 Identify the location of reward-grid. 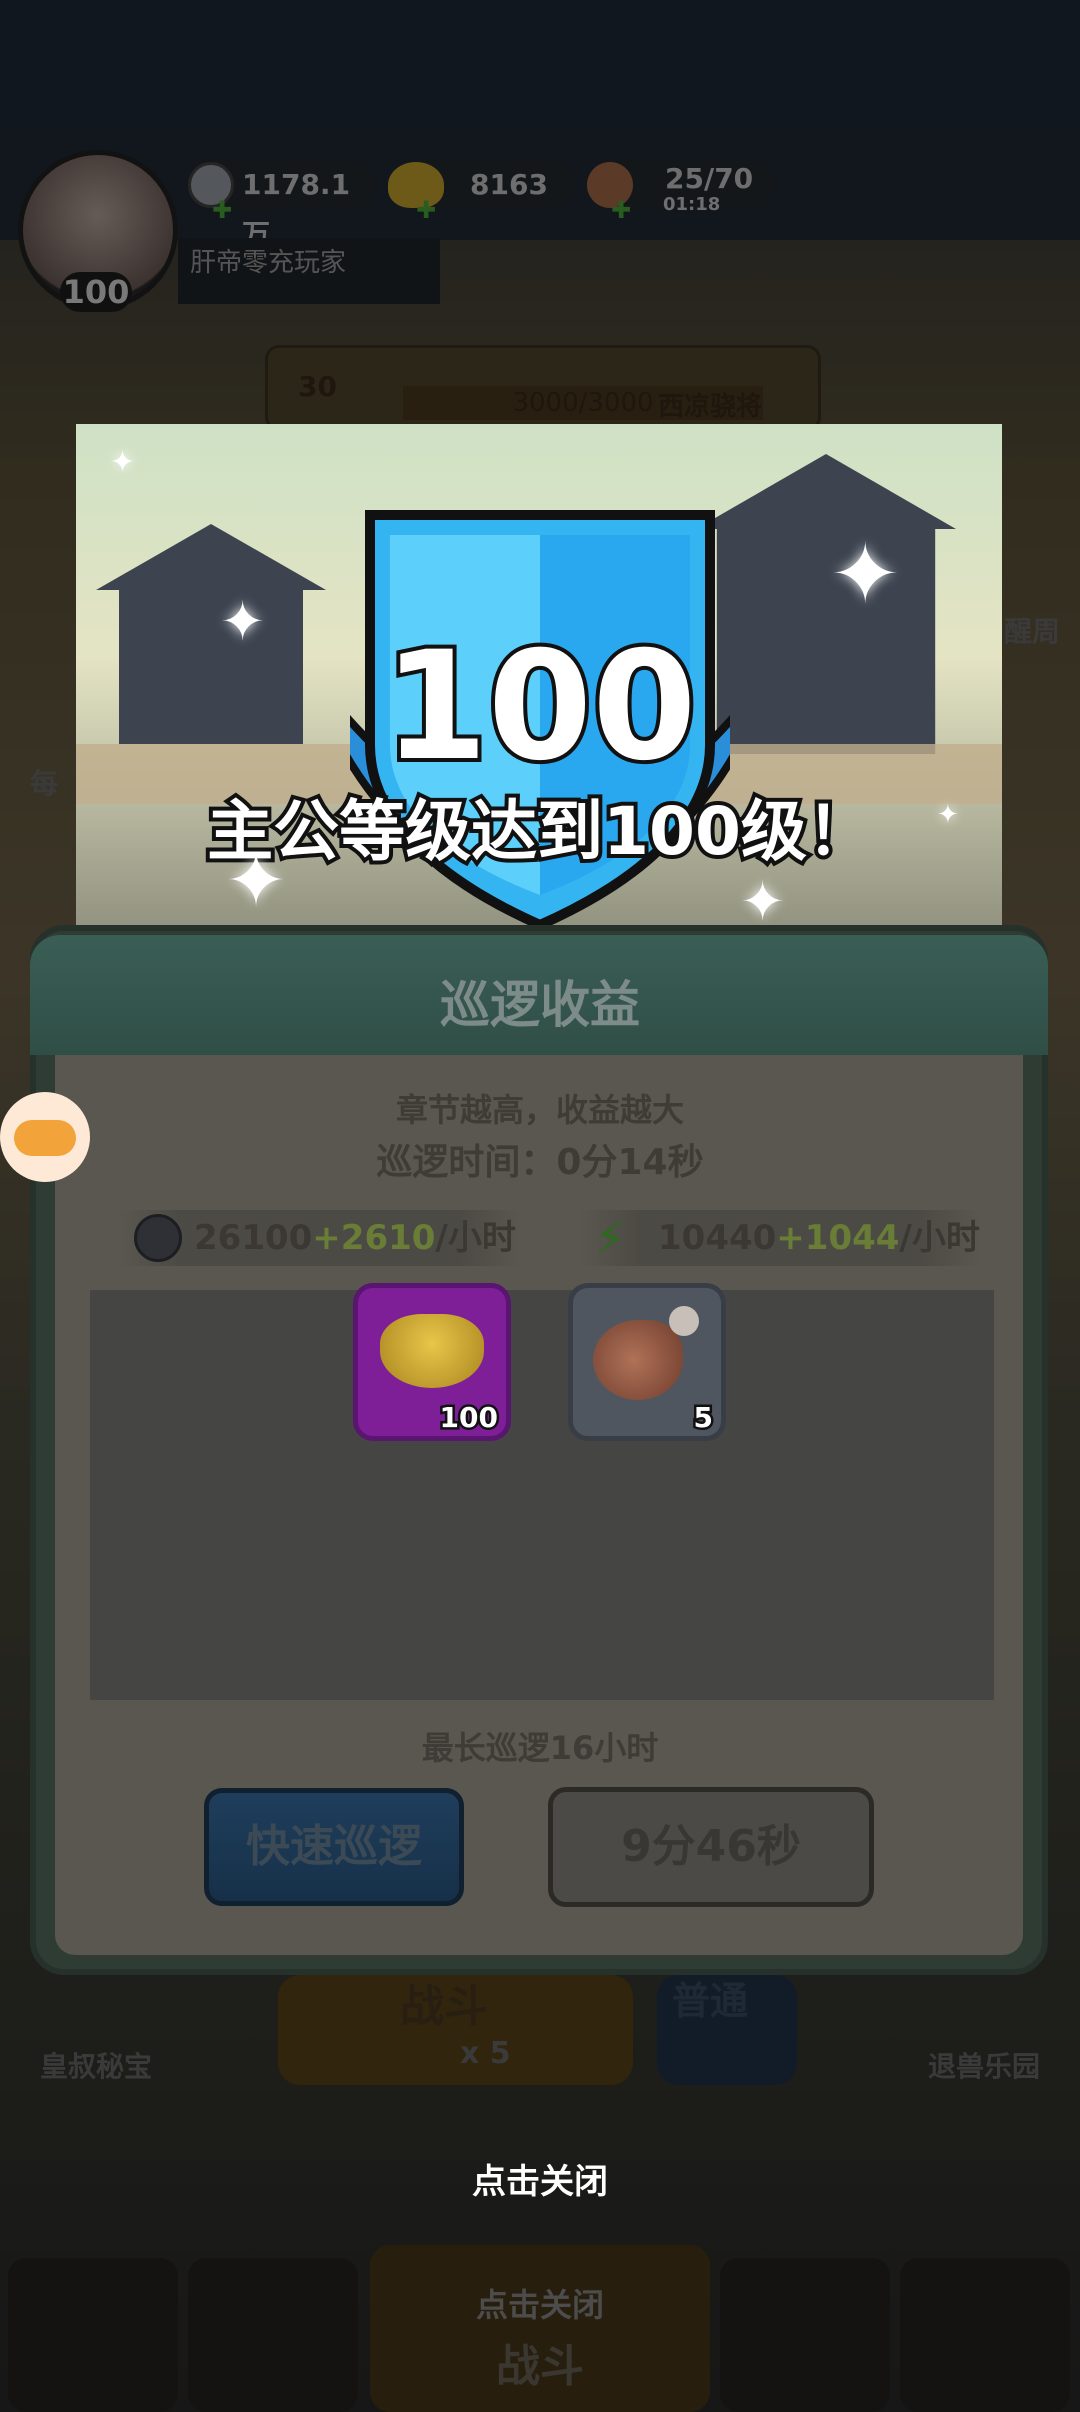
(542, 1495).